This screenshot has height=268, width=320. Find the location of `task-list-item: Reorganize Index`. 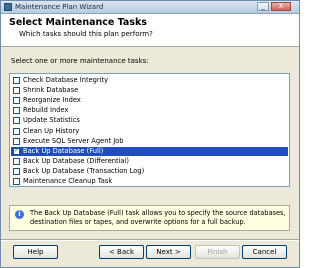

task-list-item: Reorganize Index is located at coordinates (149, 100).